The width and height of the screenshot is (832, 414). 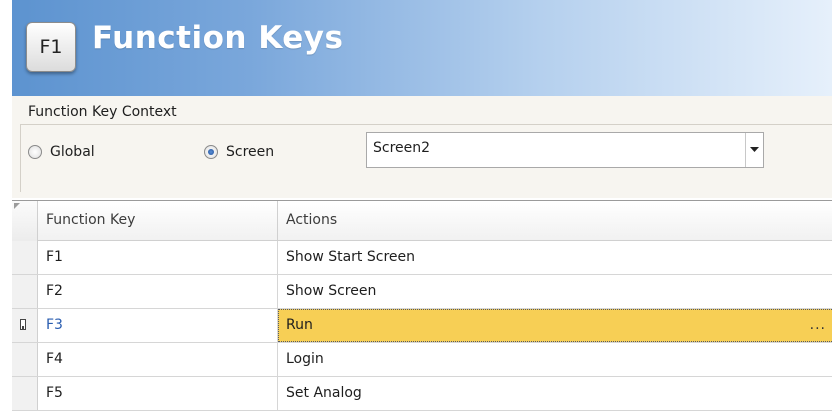 I want to click on screen-select: Screen2, so click(x=565, y=150).